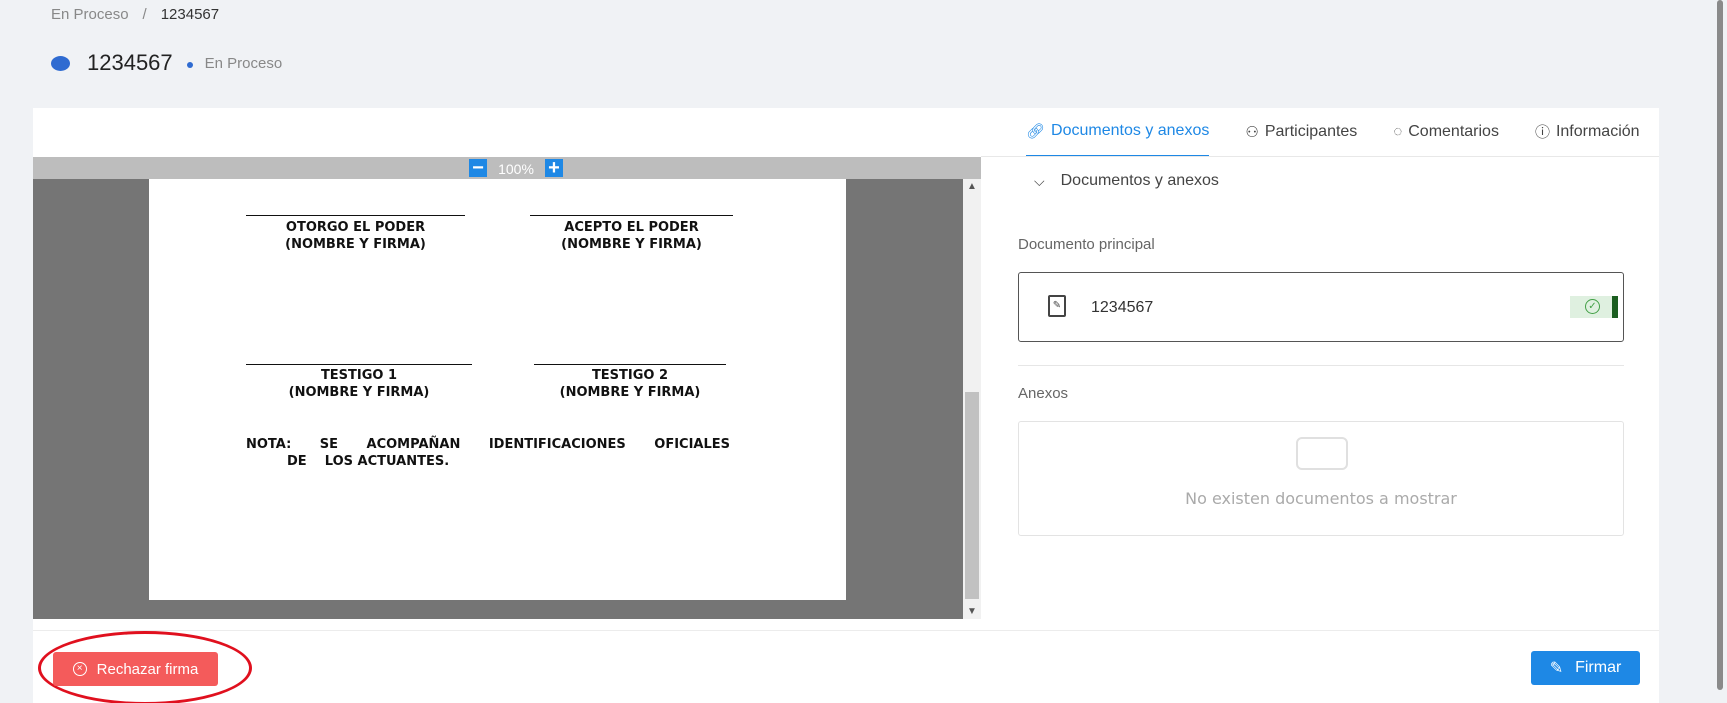 This screenshot has width=1727, height=703. What do you see at coordinates (631, 227) in the screenshot?
I see `acceptor-title: ACEPTO EL PODER` at bounding box center [631, 227].